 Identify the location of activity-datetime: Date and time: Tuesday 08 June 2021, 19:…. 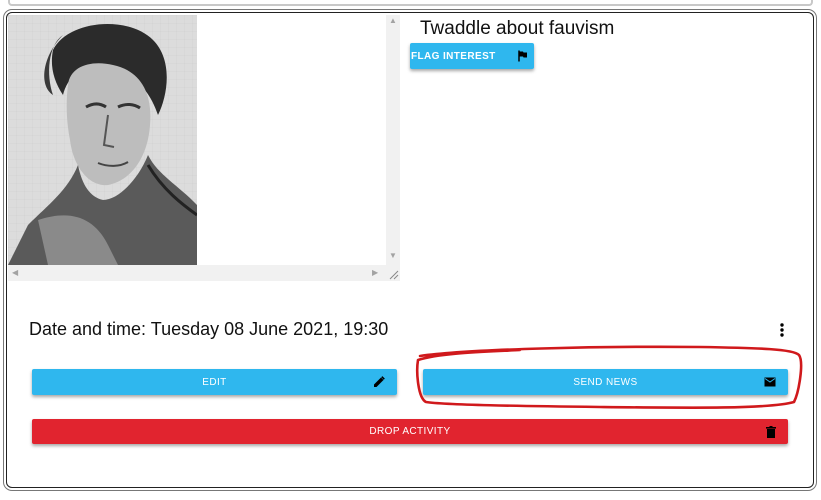
(209, 329).